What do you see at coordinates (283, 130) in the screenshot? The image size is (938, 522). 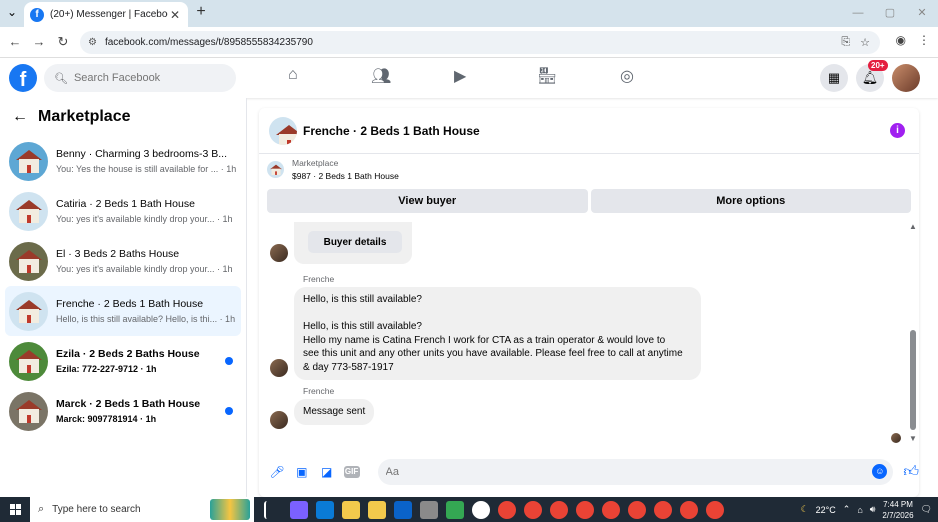 I see `listing-avatar` at bounding box center [283, 130].